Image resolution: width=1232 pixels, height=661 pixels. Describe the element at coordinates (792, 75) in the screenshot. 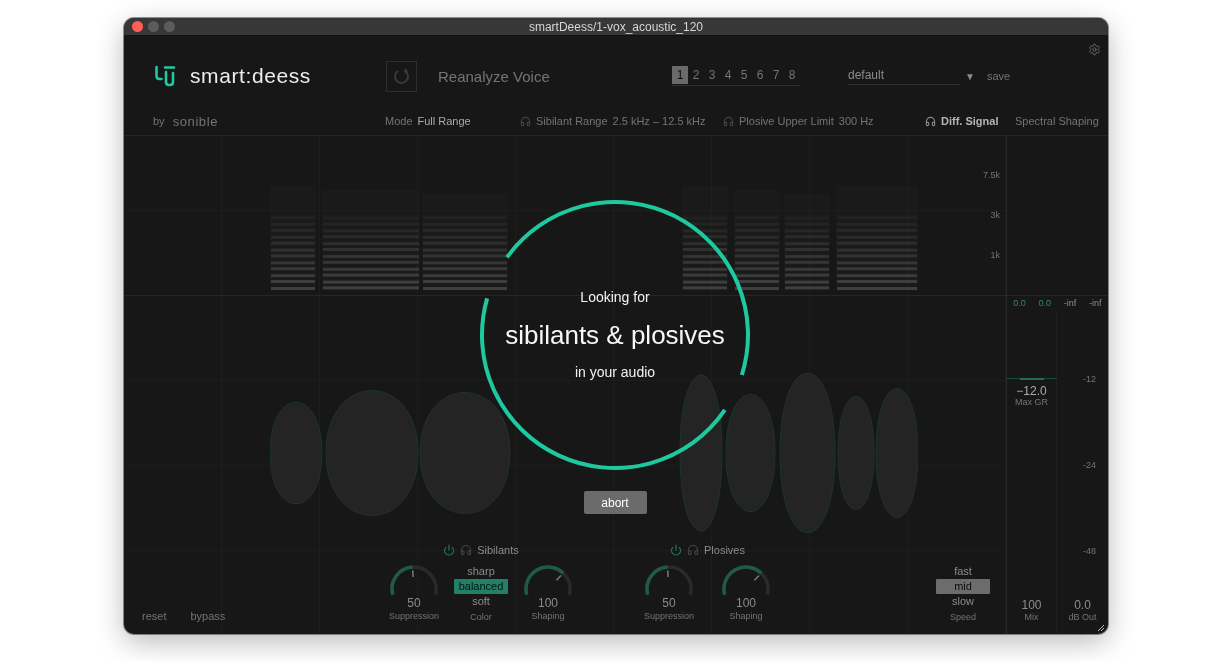

I see `slot-tab: 8` at that location.